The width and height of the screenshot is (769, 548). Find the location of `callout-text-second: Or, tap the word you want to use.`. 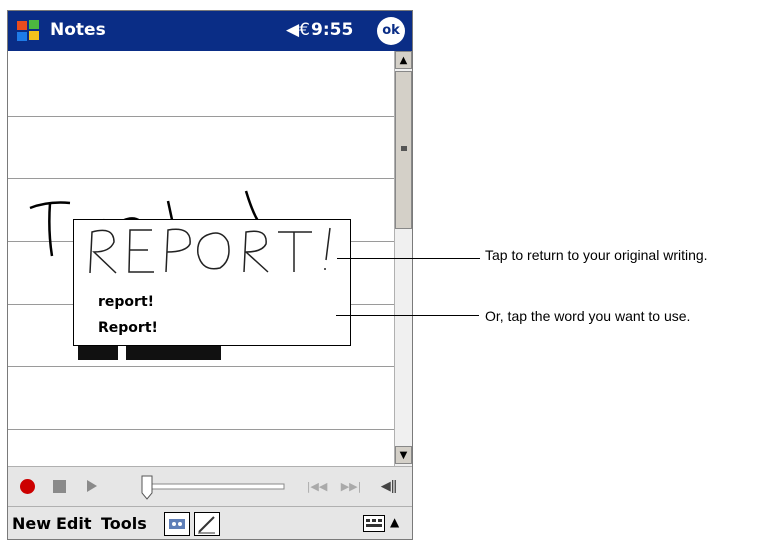

callout-text-second: Or, tap the word you want to use. is located at coordinates (588, 316).